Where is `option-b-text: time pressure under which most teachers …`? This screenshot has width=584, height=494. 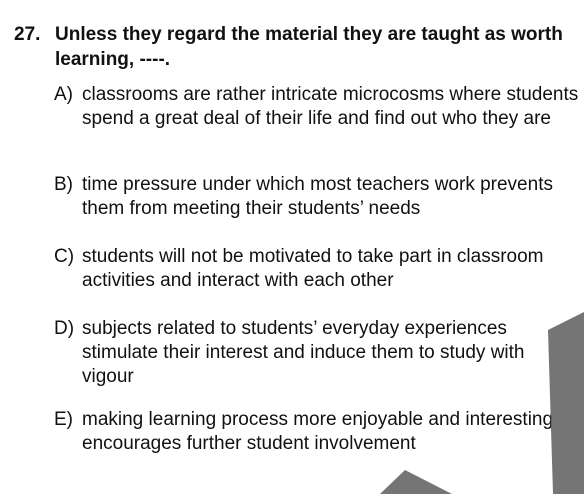 option-b-text: time pressure under which most teachers … is located at coordinates (317, 196).